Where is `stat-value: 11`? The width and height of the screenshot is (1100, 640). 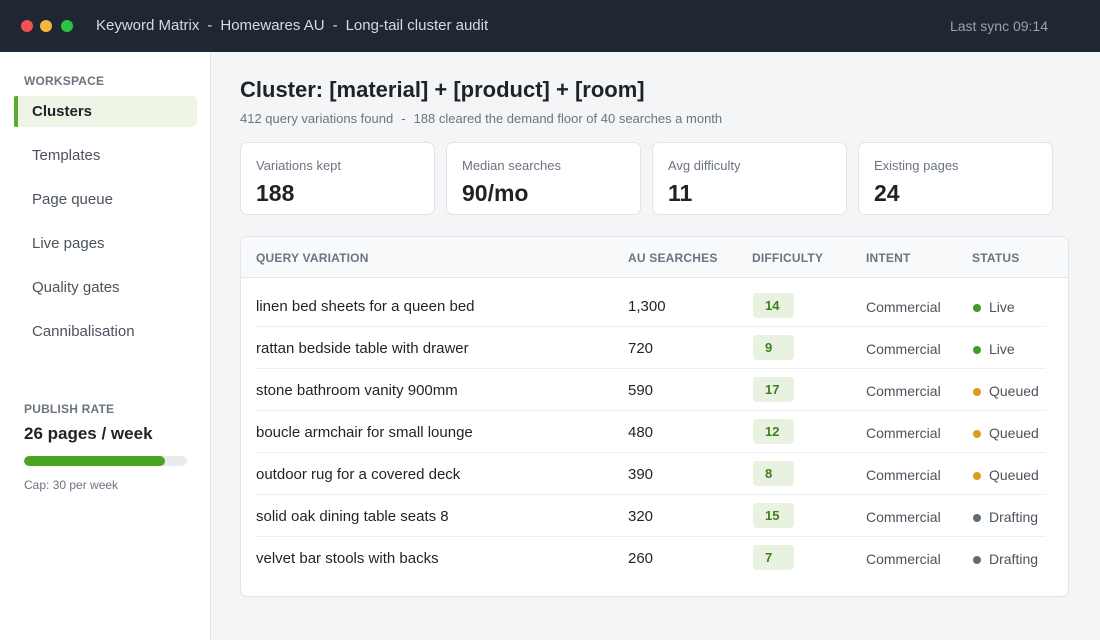 stat-value: 11 is located at coordinates (680, 193).